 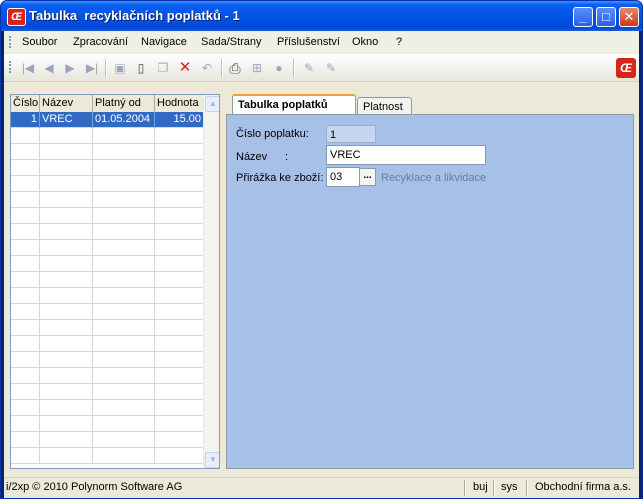 I want to click on tab-platnost: Platnost, so click(x=384, y=106).